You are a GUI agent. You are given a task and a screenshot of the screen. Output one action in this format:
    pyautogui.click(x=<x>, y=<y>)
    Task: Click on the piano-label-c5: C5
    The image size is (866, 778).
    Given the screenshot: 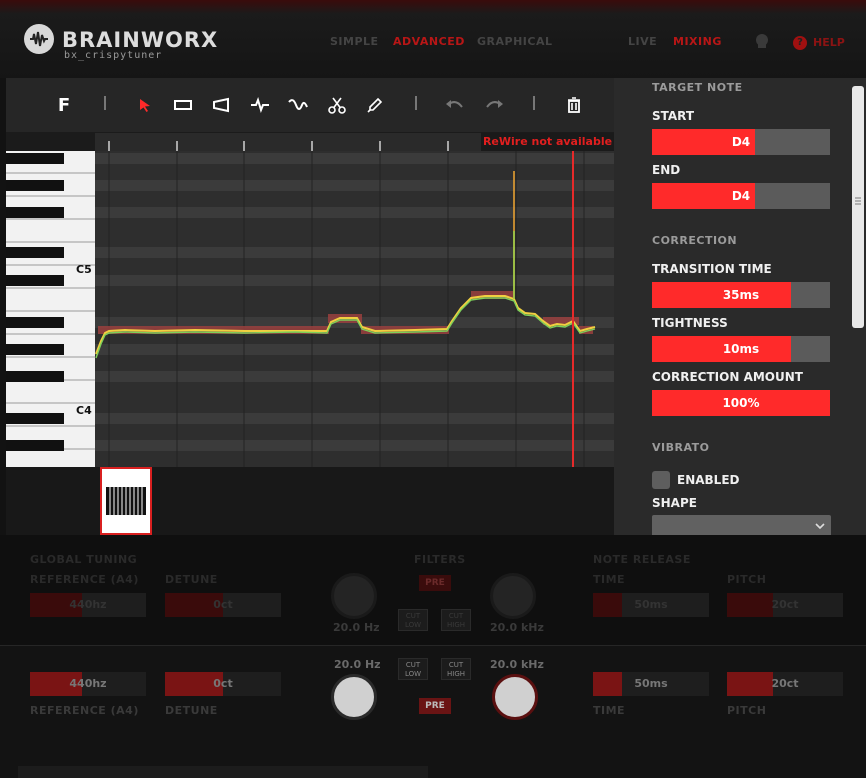 What is the action you would take?
    pyautogui.click(x=84, y=269)
    